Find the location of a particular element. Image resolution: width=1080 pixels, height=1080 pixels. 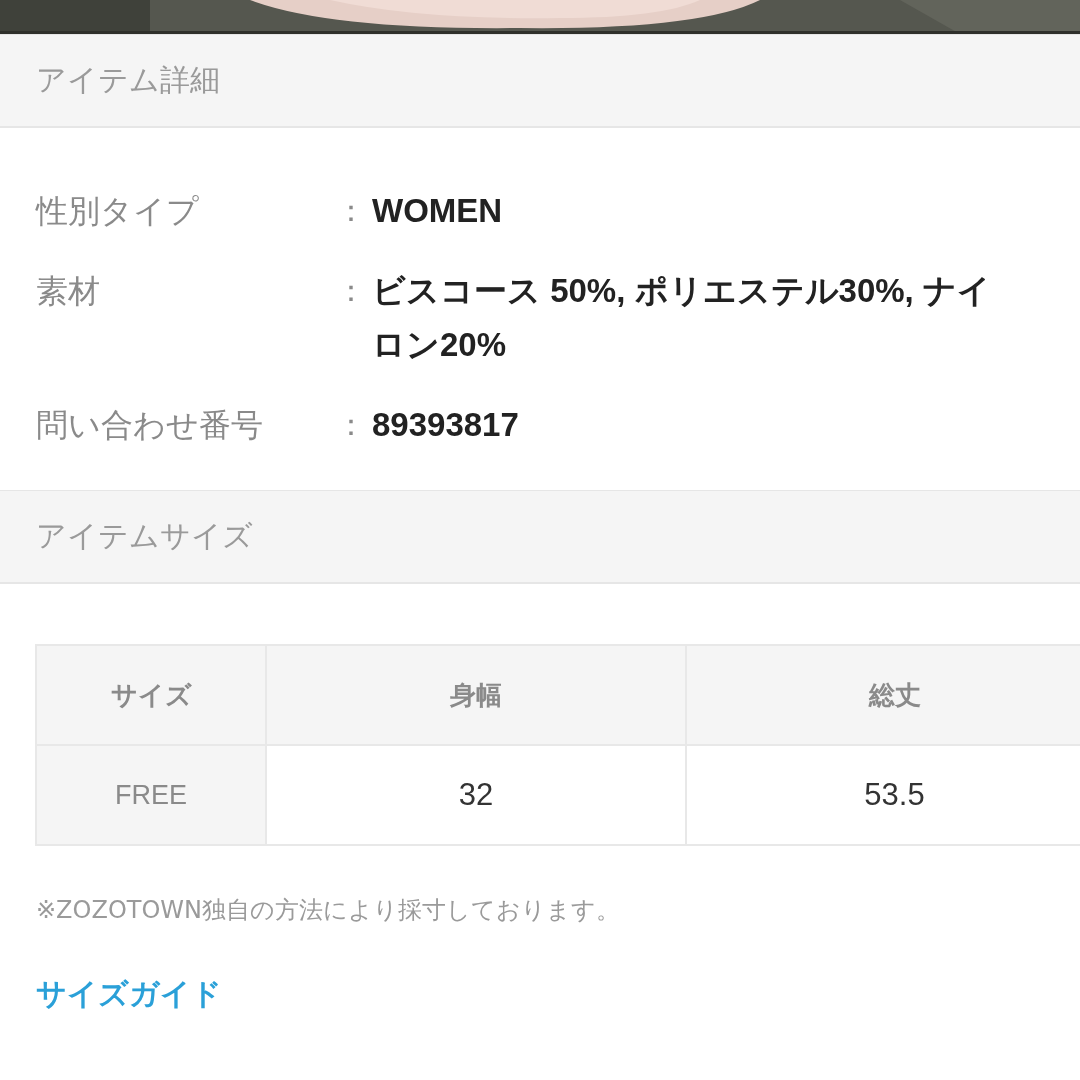

detail-value: WOMEN is located at coordinates (437, 211).